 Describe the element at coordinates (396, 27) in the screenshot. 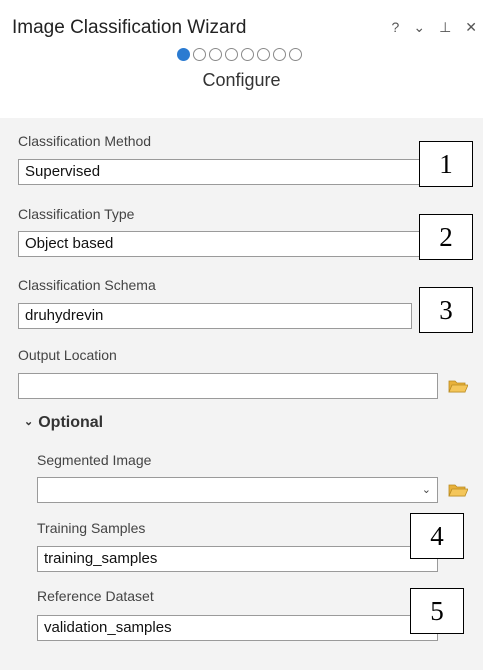

I see `help-icon: ?` at that location.